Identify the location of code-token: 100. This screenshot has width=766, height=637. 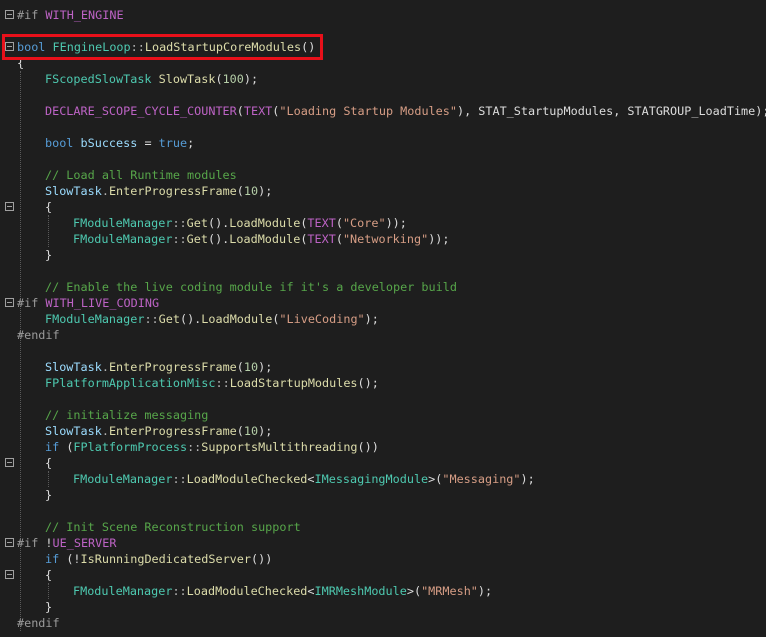
(233, 79).